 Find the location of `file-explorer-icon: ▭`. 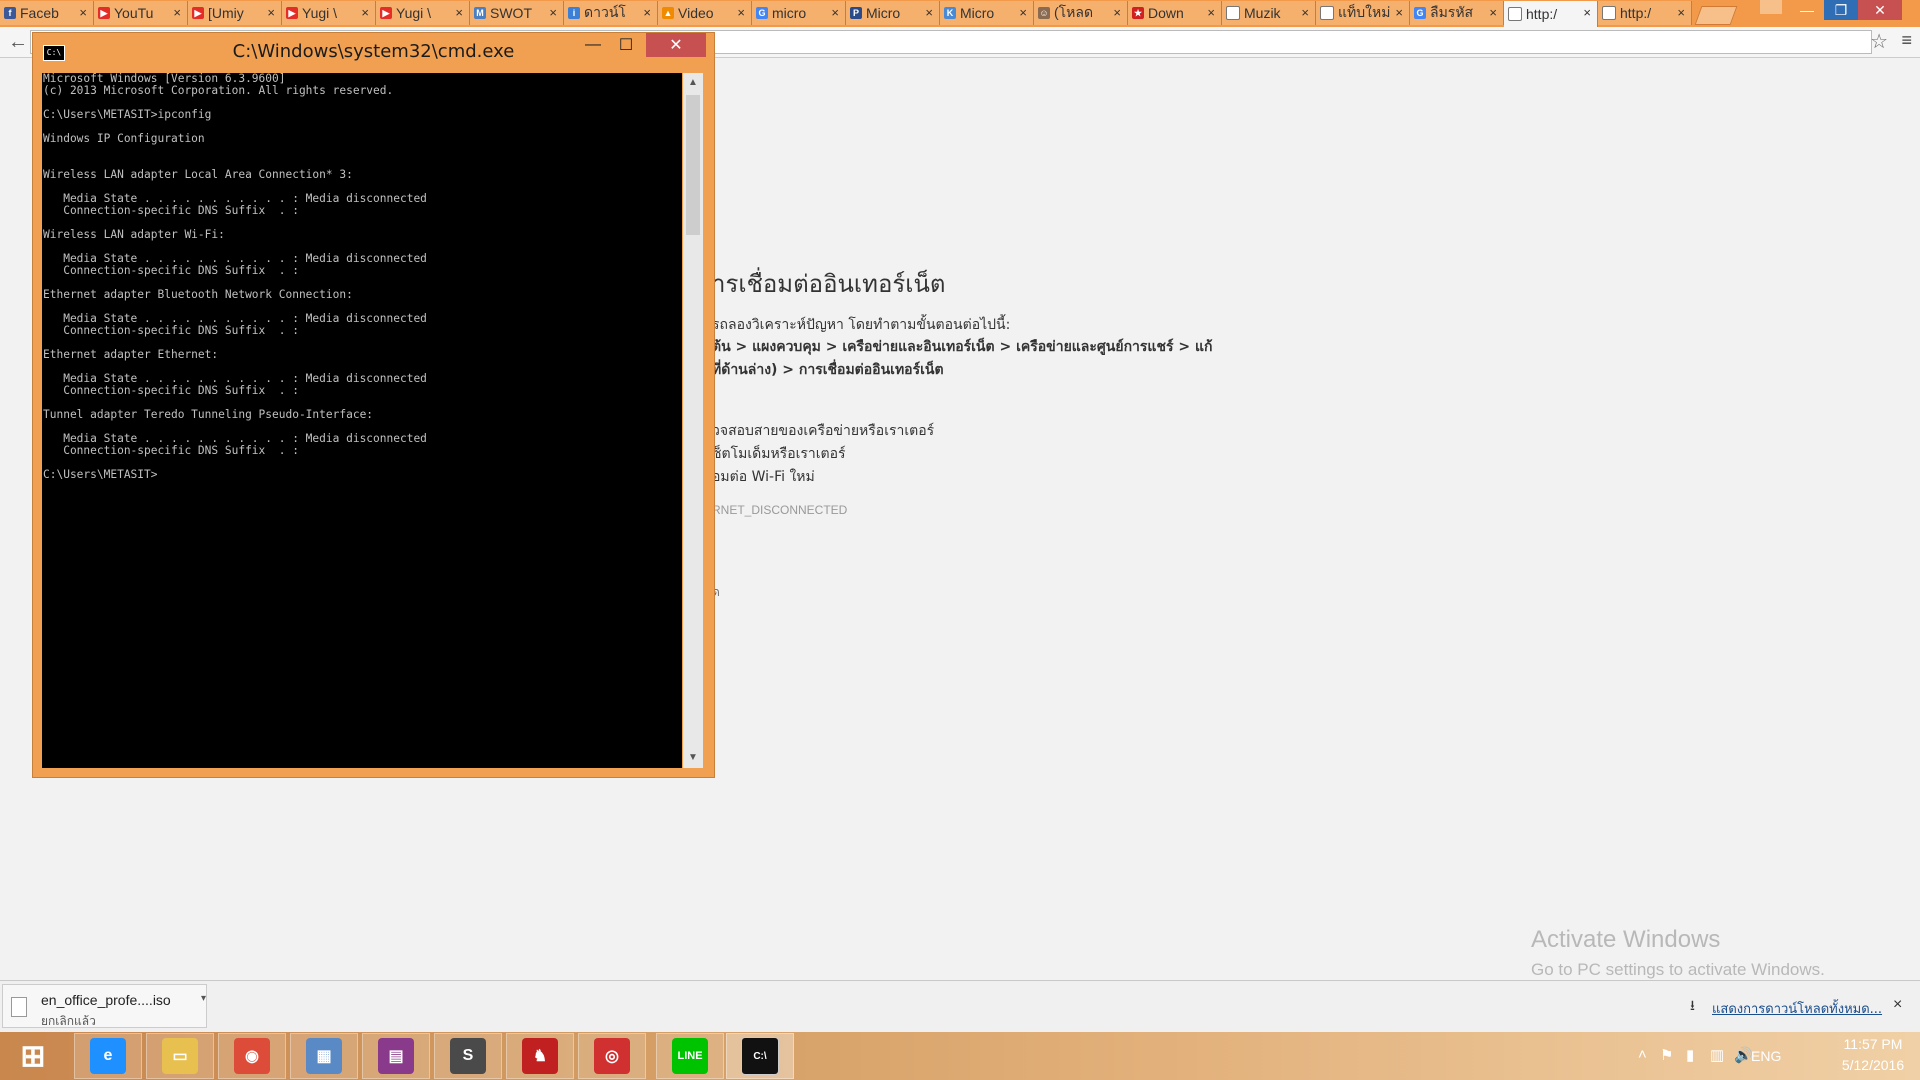

file-explorer-icon: ▭ is located at coordinates (180, 1056).